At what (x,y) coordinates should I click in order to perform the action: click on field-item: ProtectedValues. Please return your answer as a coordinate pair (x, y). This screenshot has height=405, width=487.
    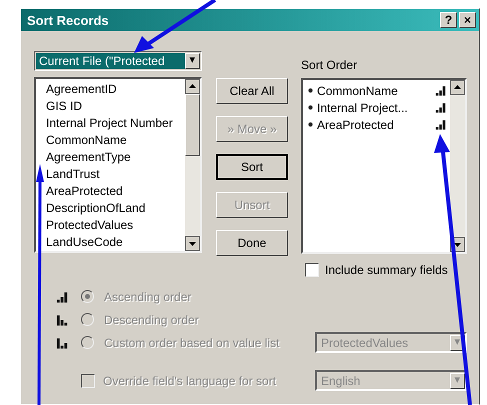
    Looking at the image, I should click on (114, 225).